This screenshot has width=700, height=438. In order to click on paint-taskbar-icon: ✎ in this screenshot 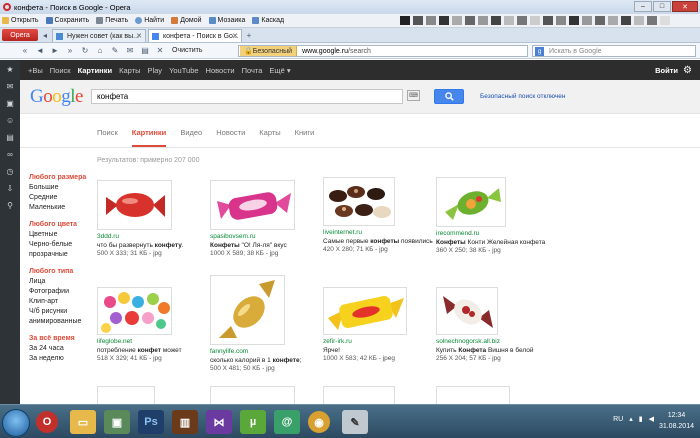, I will do `click(355, 422)`.